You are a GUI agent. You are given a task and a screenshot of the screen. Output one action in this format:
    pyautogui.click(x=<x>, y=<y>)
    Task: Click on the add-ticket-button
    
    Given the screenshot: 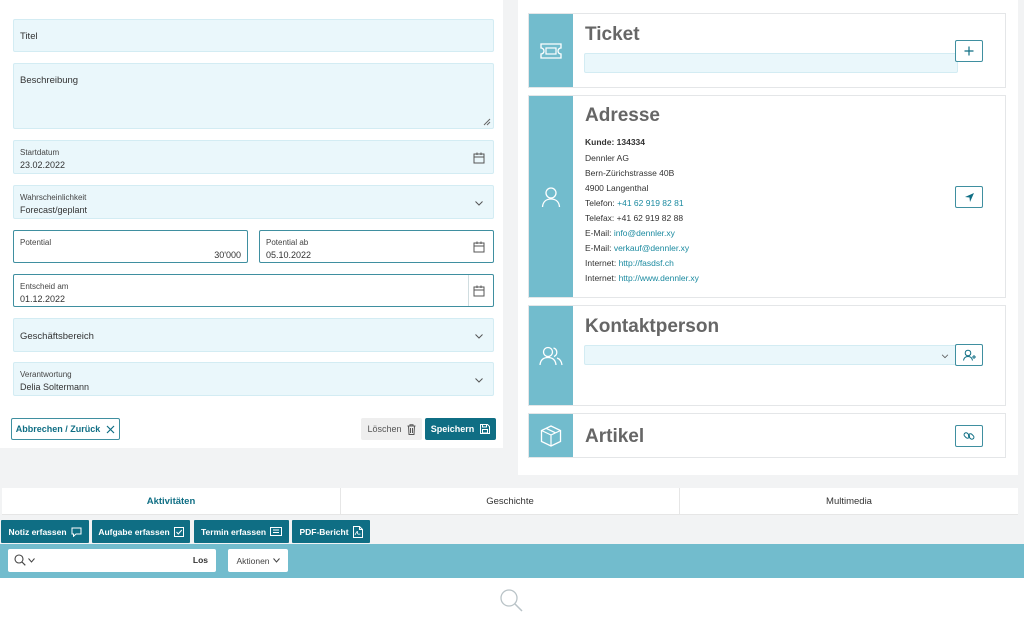 What is the action you would take?
    pyautogui.click(x=969, y=51)
    